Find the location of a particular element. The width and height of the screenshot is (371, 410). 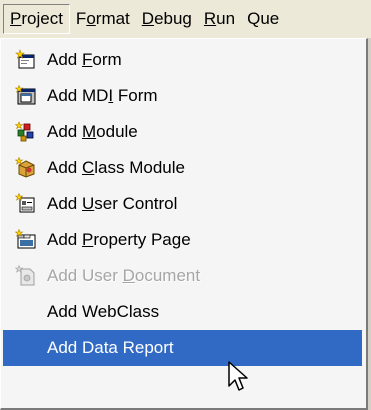

menu-query-suffix: e is located at coordinates (274, 18).